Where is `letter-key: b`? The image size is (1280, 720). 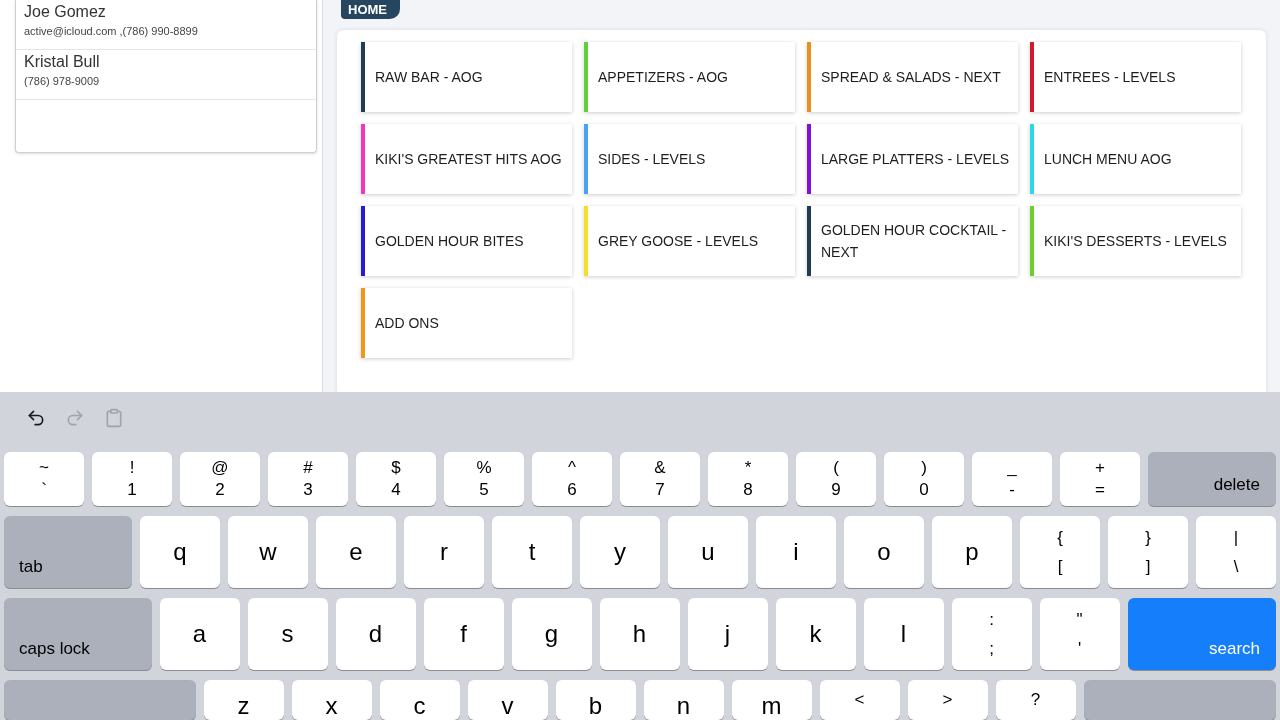
letter-key: b is located at coordinates (595, 700).